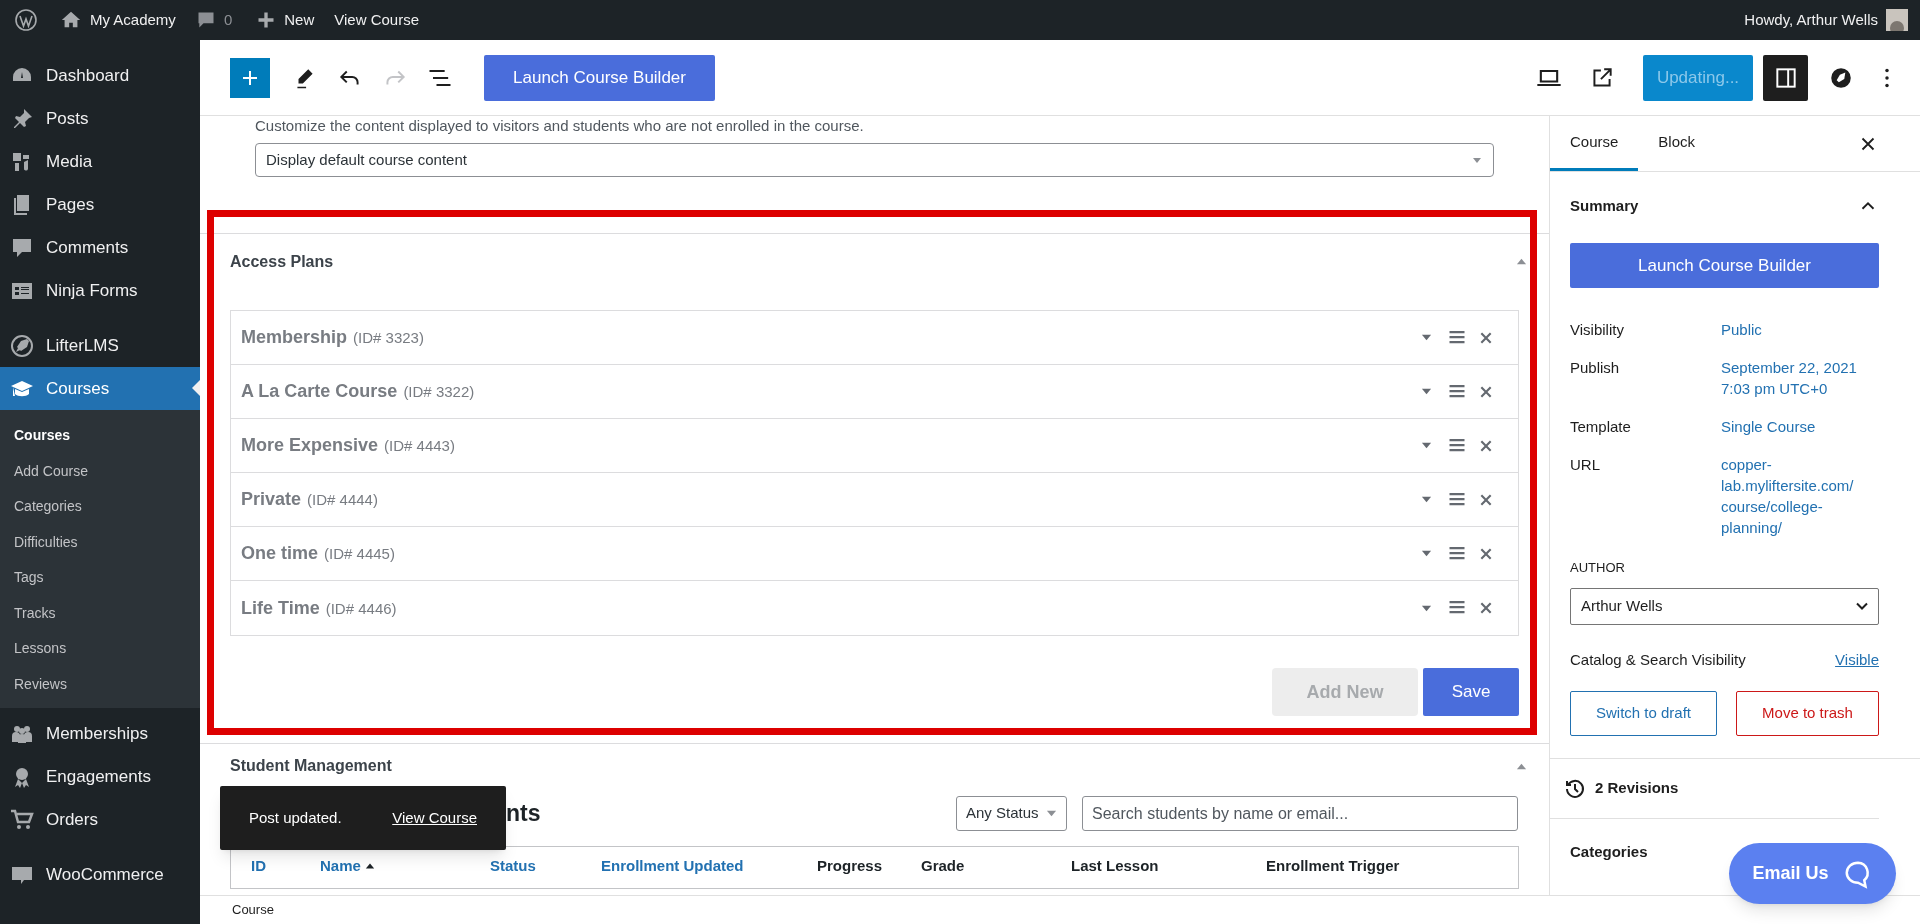 The height and width of the screenshot is (924, 1920). I want to click on column-header: Enrollment Updated, so click(672, 866).